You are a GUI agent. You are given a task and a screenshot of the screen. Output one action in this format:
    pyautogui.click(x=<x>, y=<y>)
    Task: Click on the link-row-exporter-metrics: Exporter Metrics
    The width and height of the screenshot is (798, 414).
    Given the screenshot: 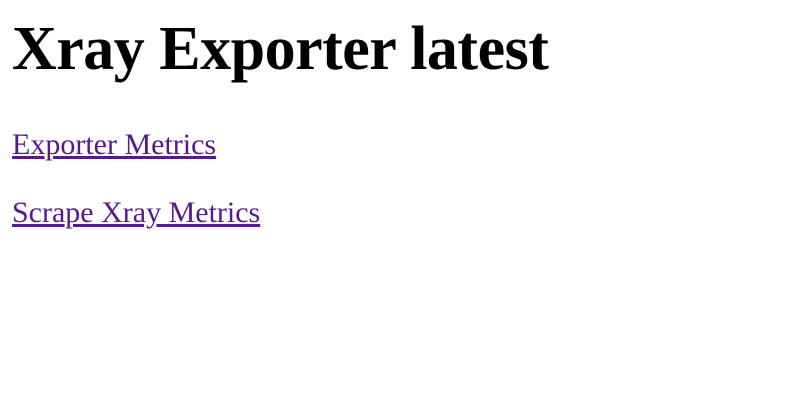 What is the action you would take?
    pyautogui.click(x=399, y=145)
    